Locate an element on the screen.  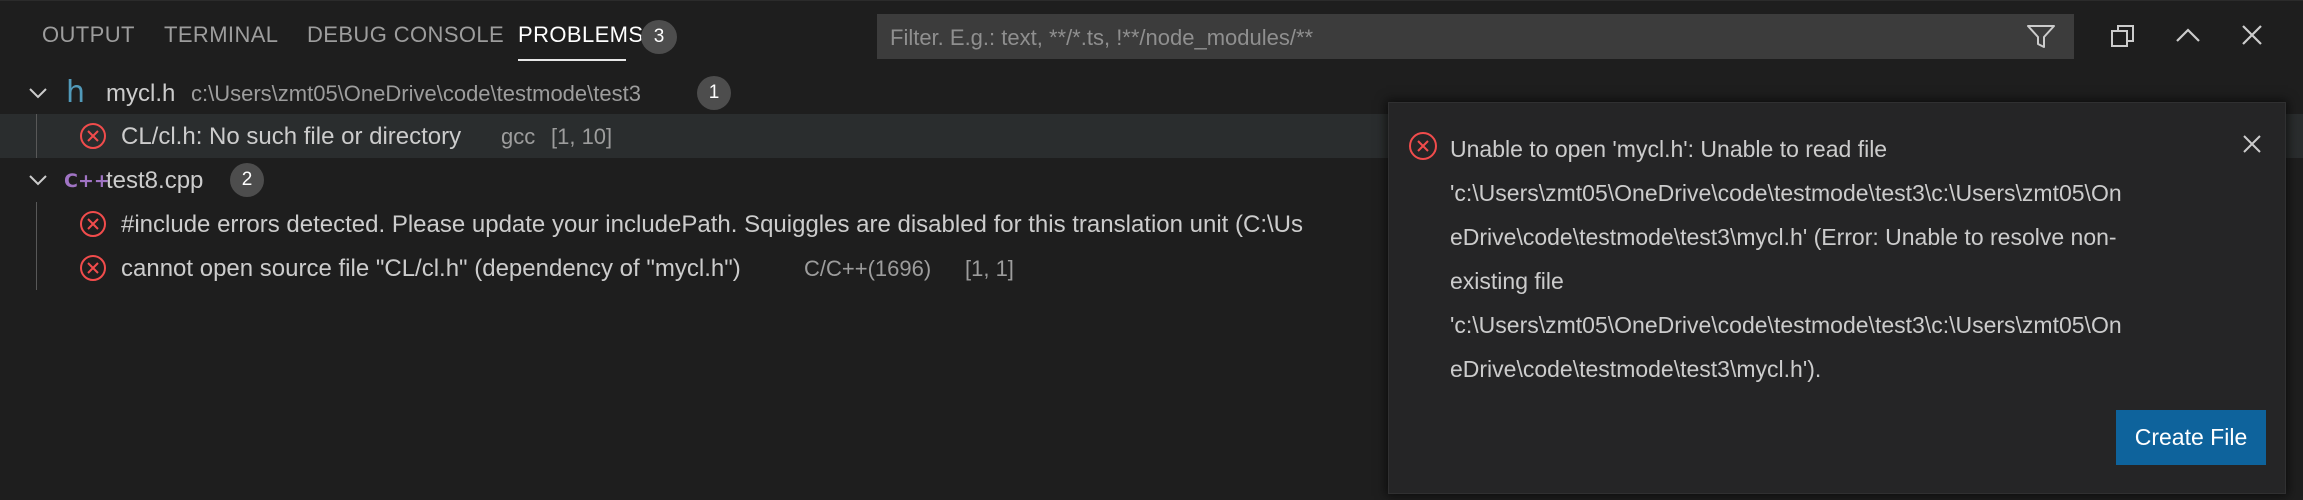
problem-location: [1, 10] is located at coordinates (582, 136).